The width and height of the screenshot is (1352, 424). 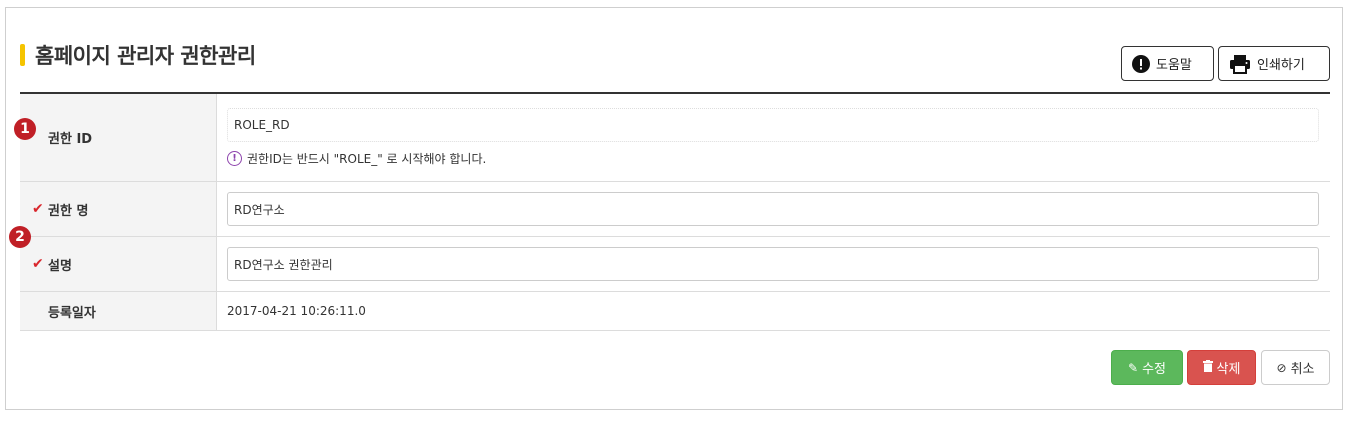 I want to click on page-header: 홈페이지 관리자 권한관리, so click(x=138, y=55).